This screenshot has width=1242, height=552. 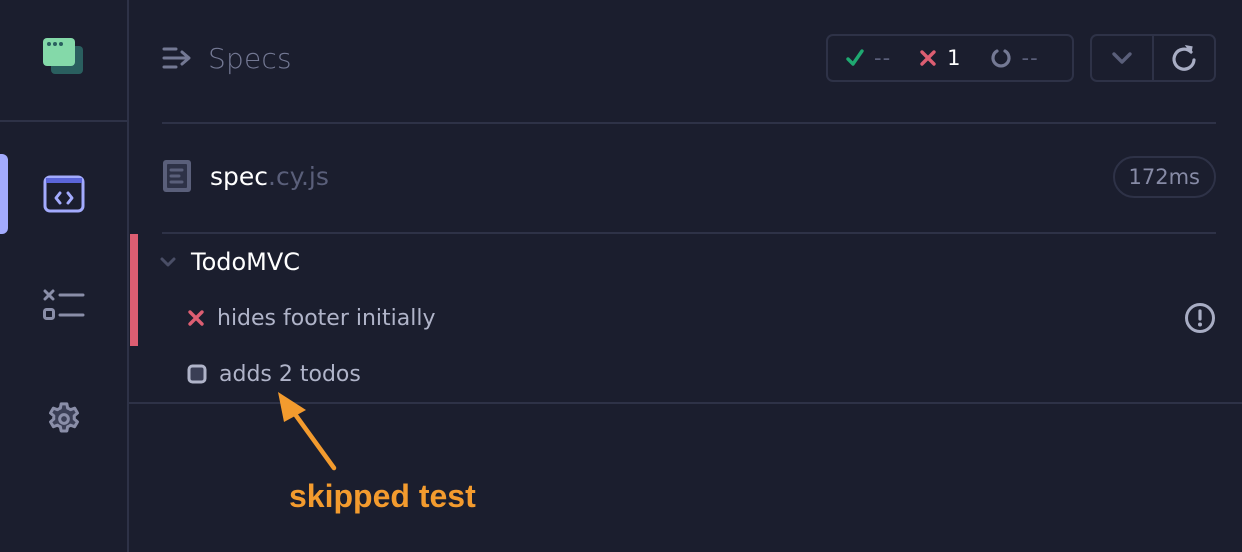 What do you see at coordinates (239, 176) in the screenshot?
I see `spec-file-base: spec` at bounding box center [239, 176].